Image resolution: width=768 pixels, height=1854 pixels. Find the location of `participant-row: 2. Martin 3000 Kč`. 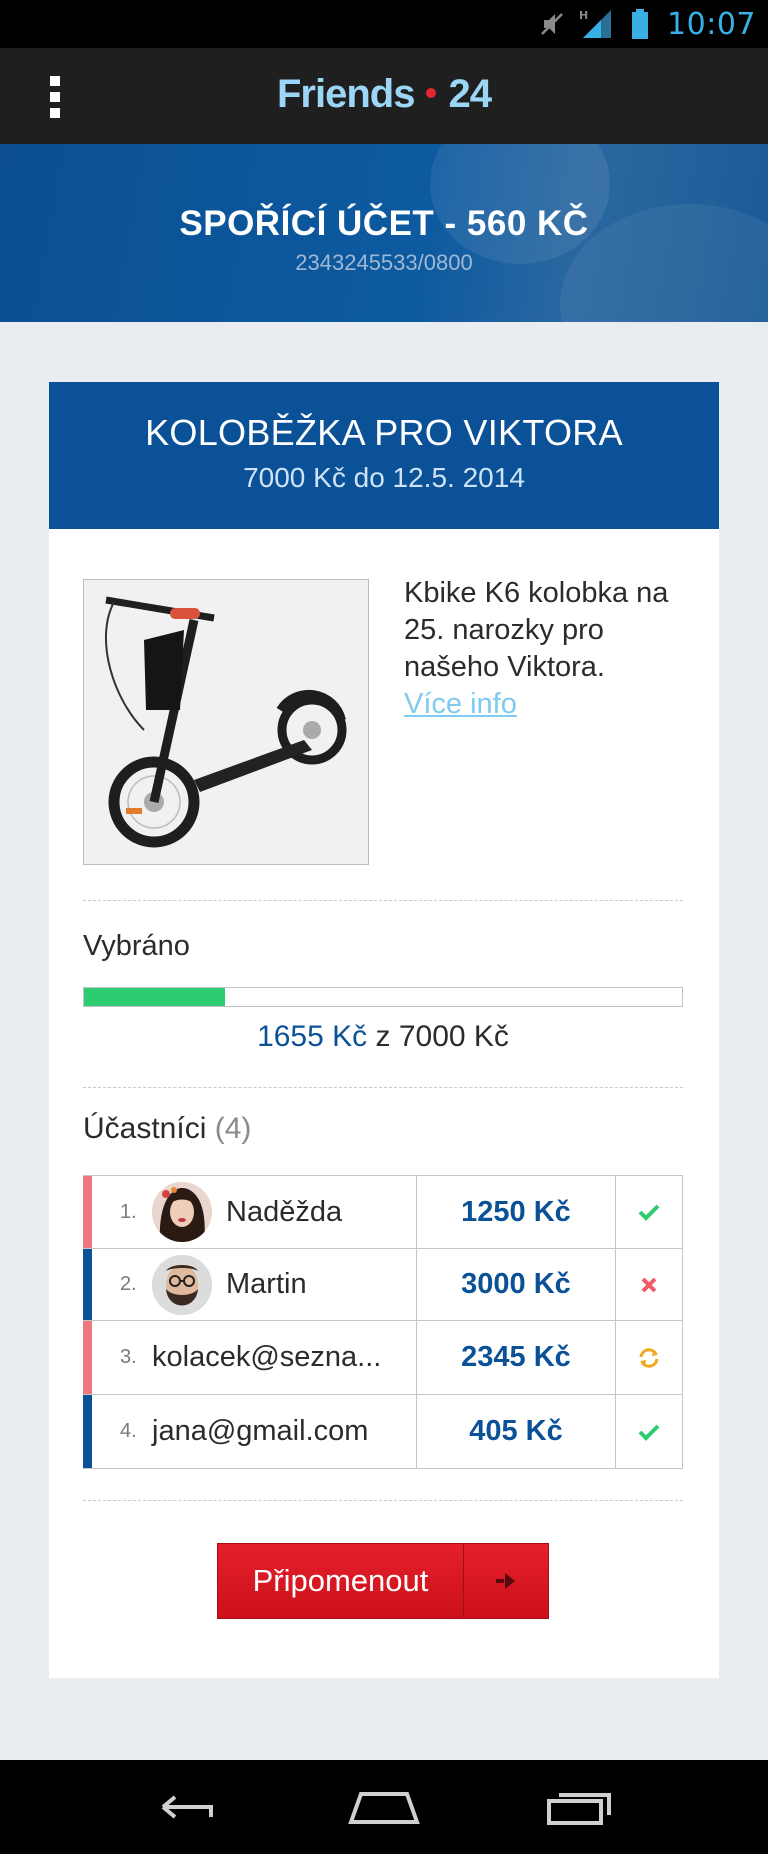

participant-row: 2. Martin 3000 Kč is located at coordinates (382, 1284).